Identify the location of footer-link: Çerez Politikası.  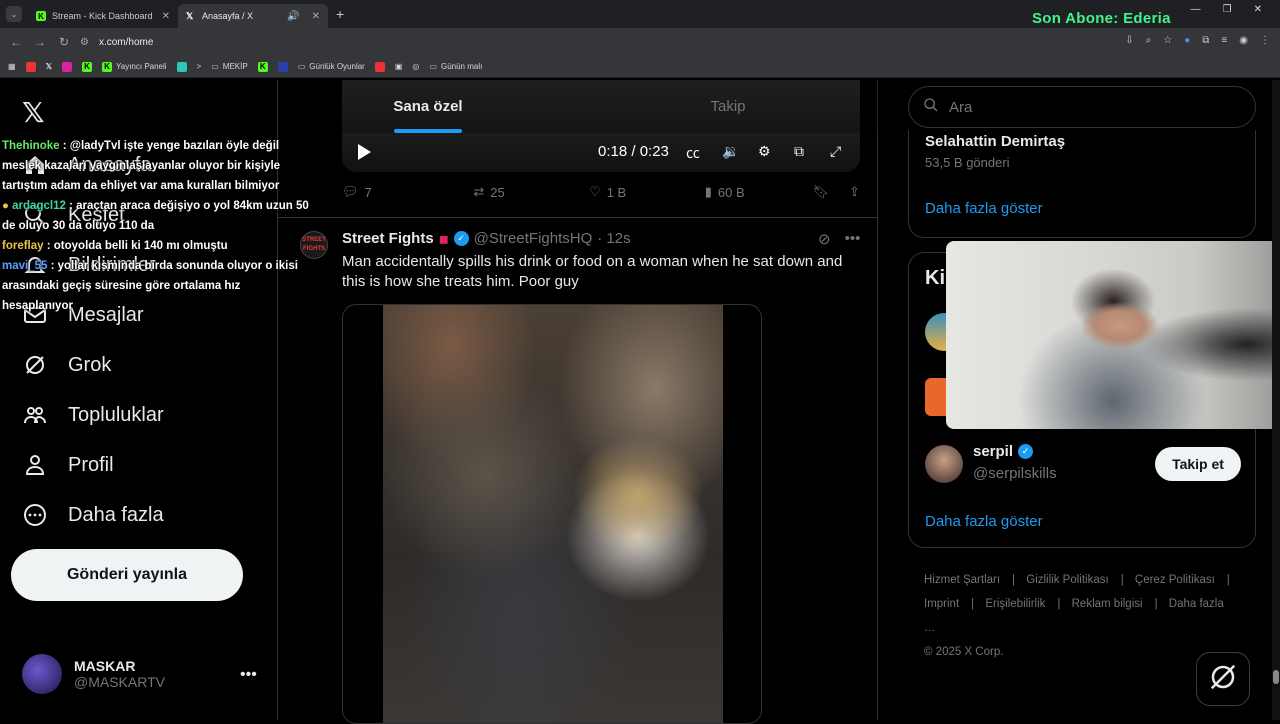
(1175, 580).